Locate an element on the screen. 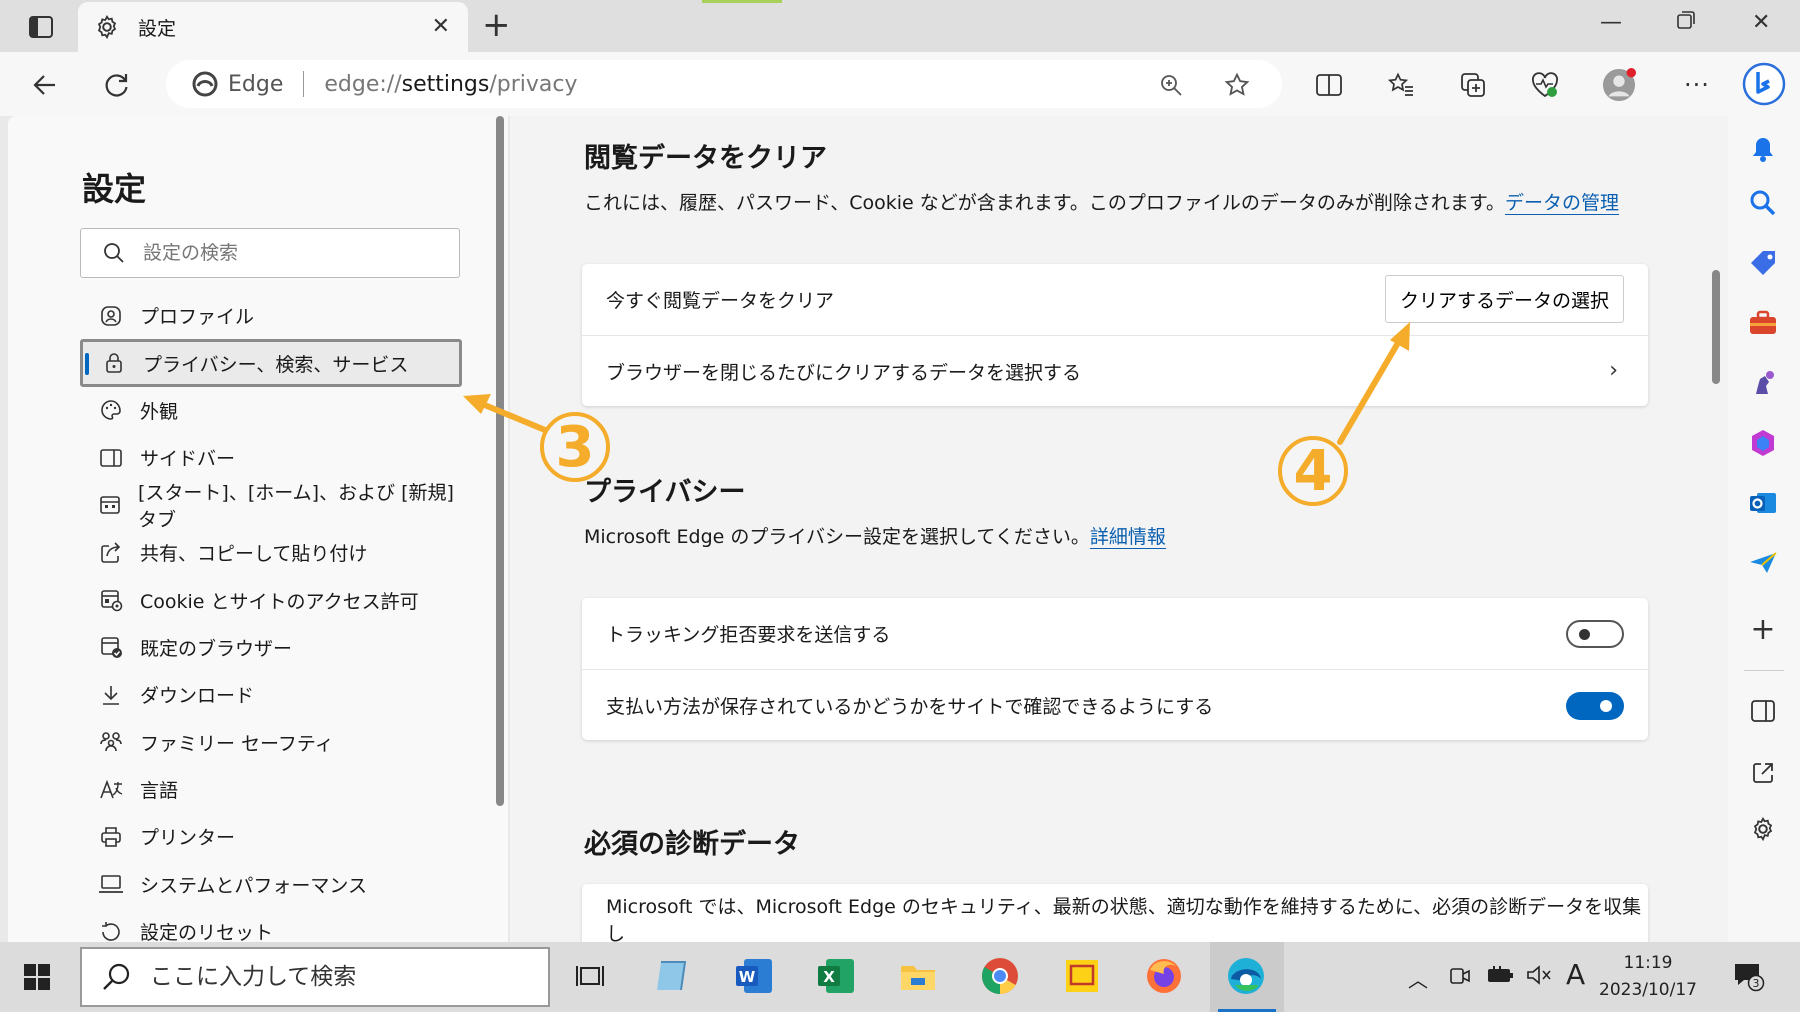 The image size is (1800, 1012). taskbar-app-firefox is located at coordinates (1164, 976).